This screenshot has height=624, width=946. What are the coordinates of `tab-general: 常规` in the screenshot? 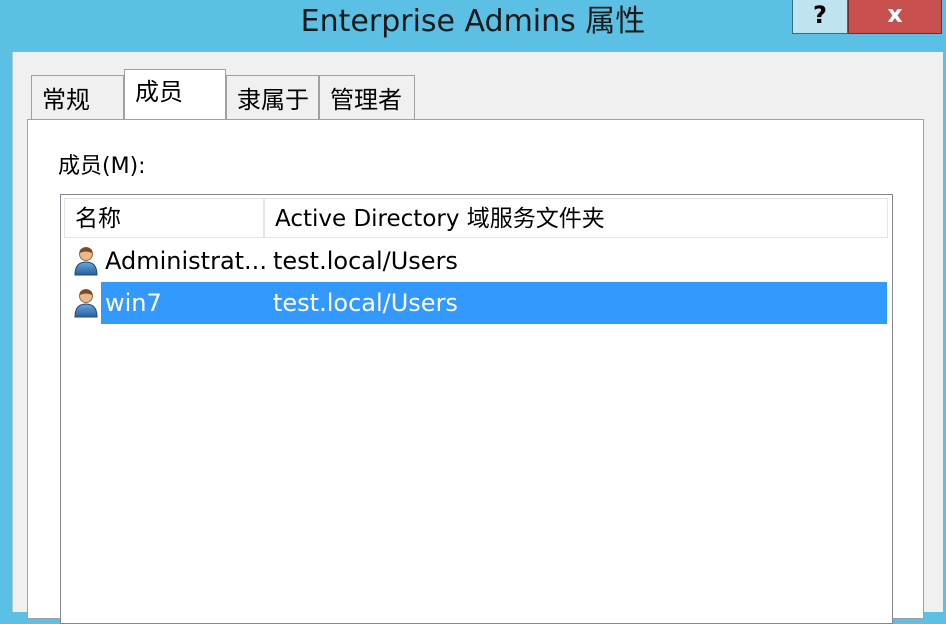 It's located at (77, 97).